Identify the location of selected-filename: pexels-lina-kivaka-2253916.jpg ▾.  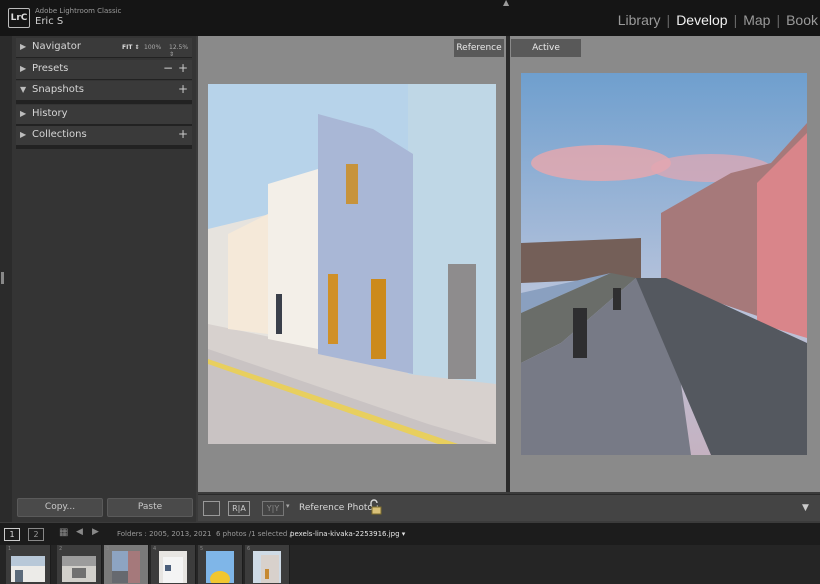
(347, 534).